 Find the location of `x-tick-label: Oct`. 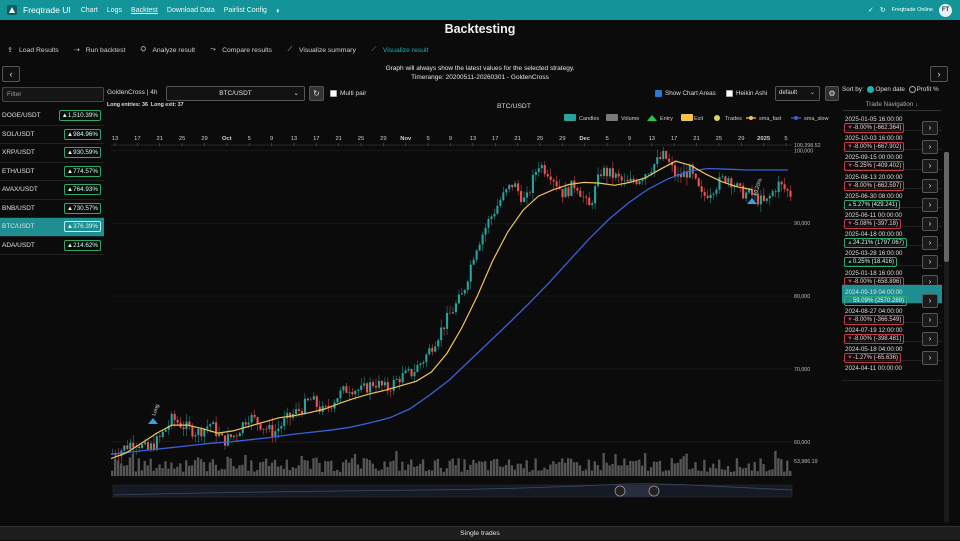

x-tick-label: Oct is located at coordinates (227, 139).